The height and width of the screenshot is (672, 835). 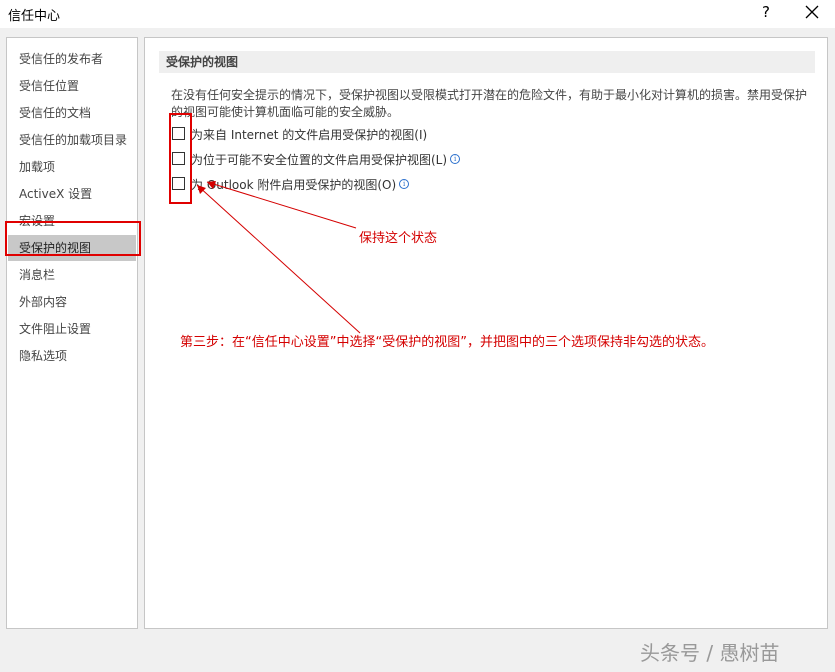 I want to click on close-icon, so click(x=812, y=12).